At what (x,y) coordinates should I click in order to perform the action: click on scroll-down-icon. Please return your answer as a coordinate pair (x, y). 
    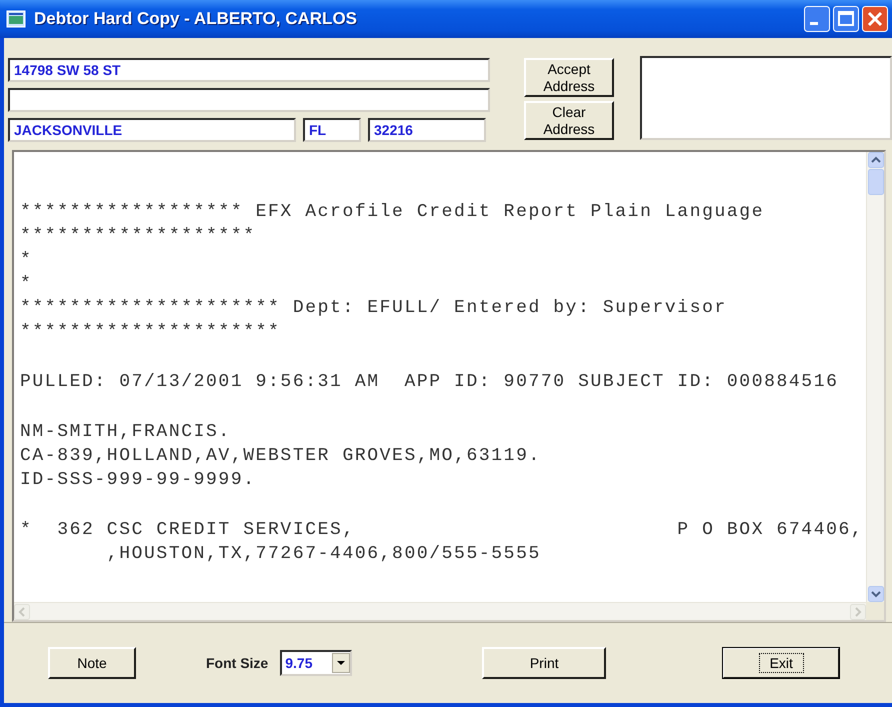
    Looking at the image, I should click on (876, 594).